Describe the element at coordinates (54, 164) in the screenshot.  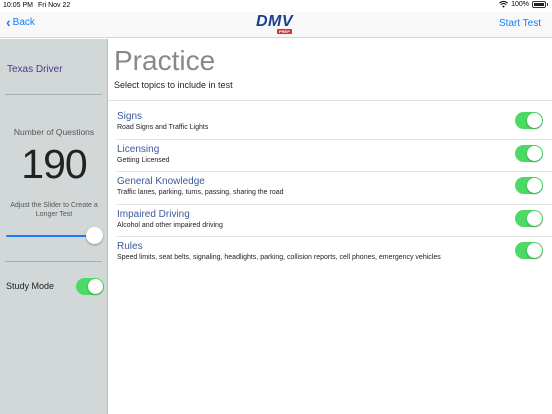
I see `questions-value: 190` at that location.